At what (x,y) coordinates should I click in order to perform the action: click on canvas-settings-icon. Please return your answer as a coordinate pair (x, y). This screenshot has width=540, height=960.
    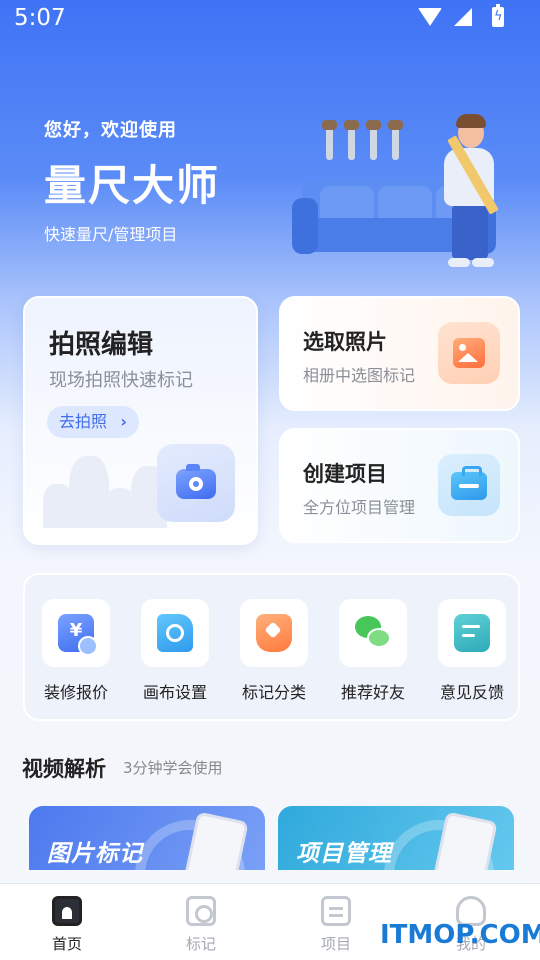
    Looking at the image, I should click on (175, 633).